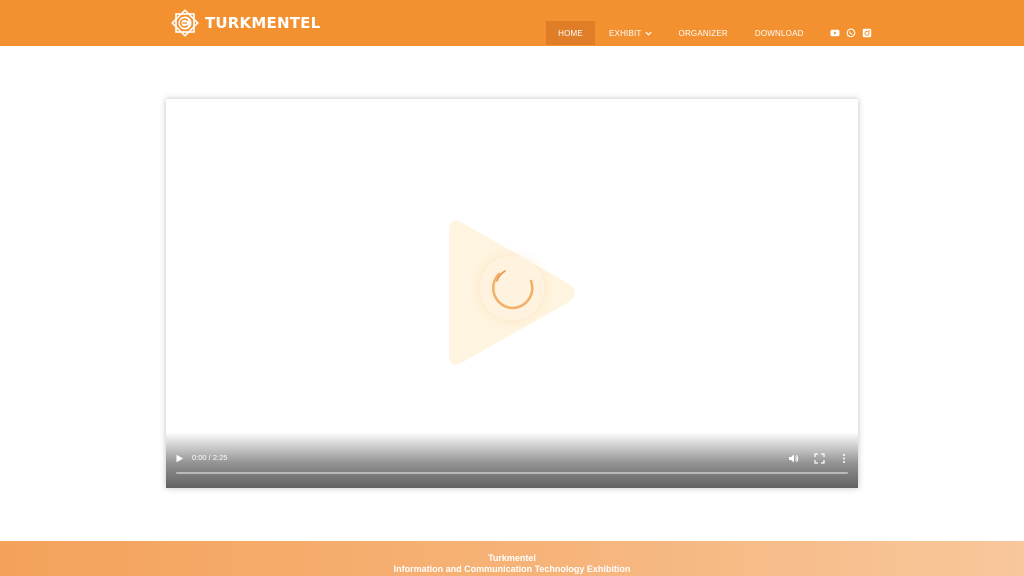  What do you see at coordinates (867, 33) in the screenshot?
I see `instagram-icon` at bounding box center [867, 33].